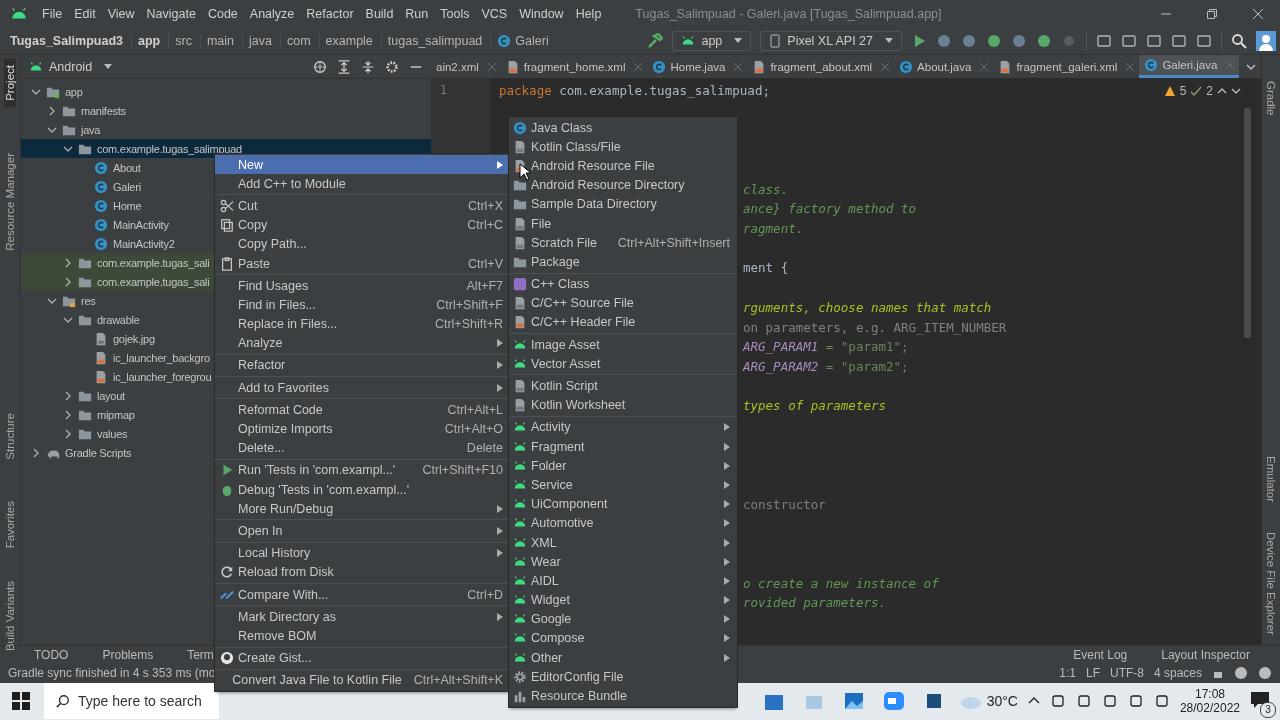  I want to click on code-line: package com.example.tugas_salimpuad;, so click(634, 91).